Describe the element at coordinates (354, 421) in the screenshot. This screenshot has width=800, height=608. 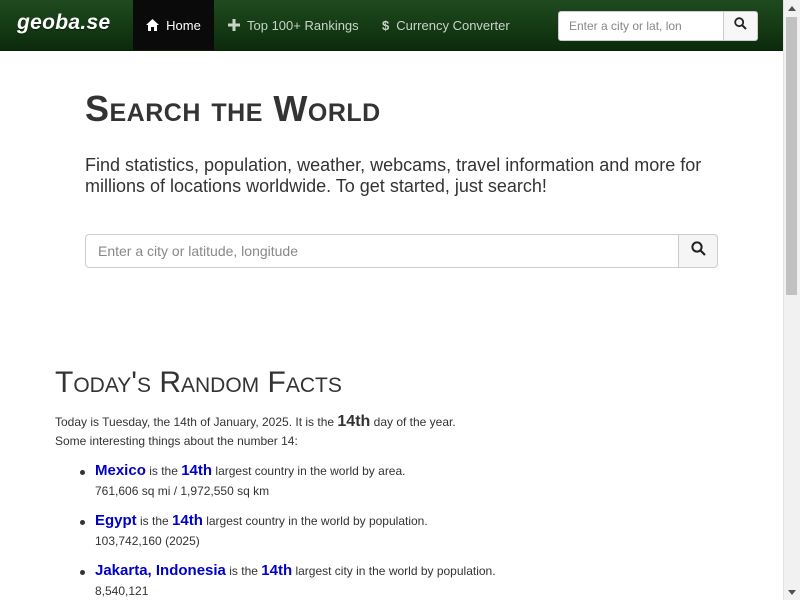
I see `intro-day-number: 14th` at that location.